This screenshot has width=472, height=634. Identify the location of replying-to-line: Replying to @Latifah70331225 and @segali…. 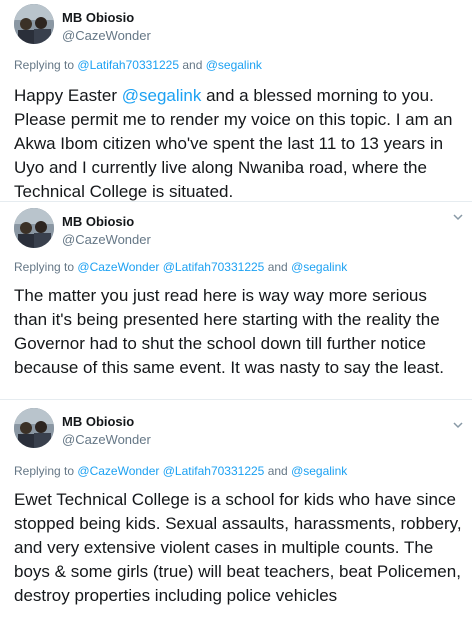
(138, 65).